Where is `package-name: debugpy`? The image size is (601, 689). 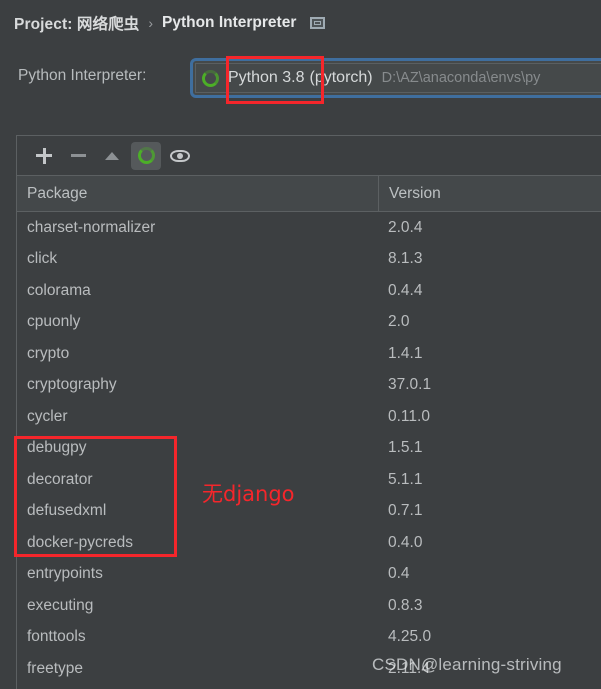
package-name: debugpy is located at coordinates (57, 448).